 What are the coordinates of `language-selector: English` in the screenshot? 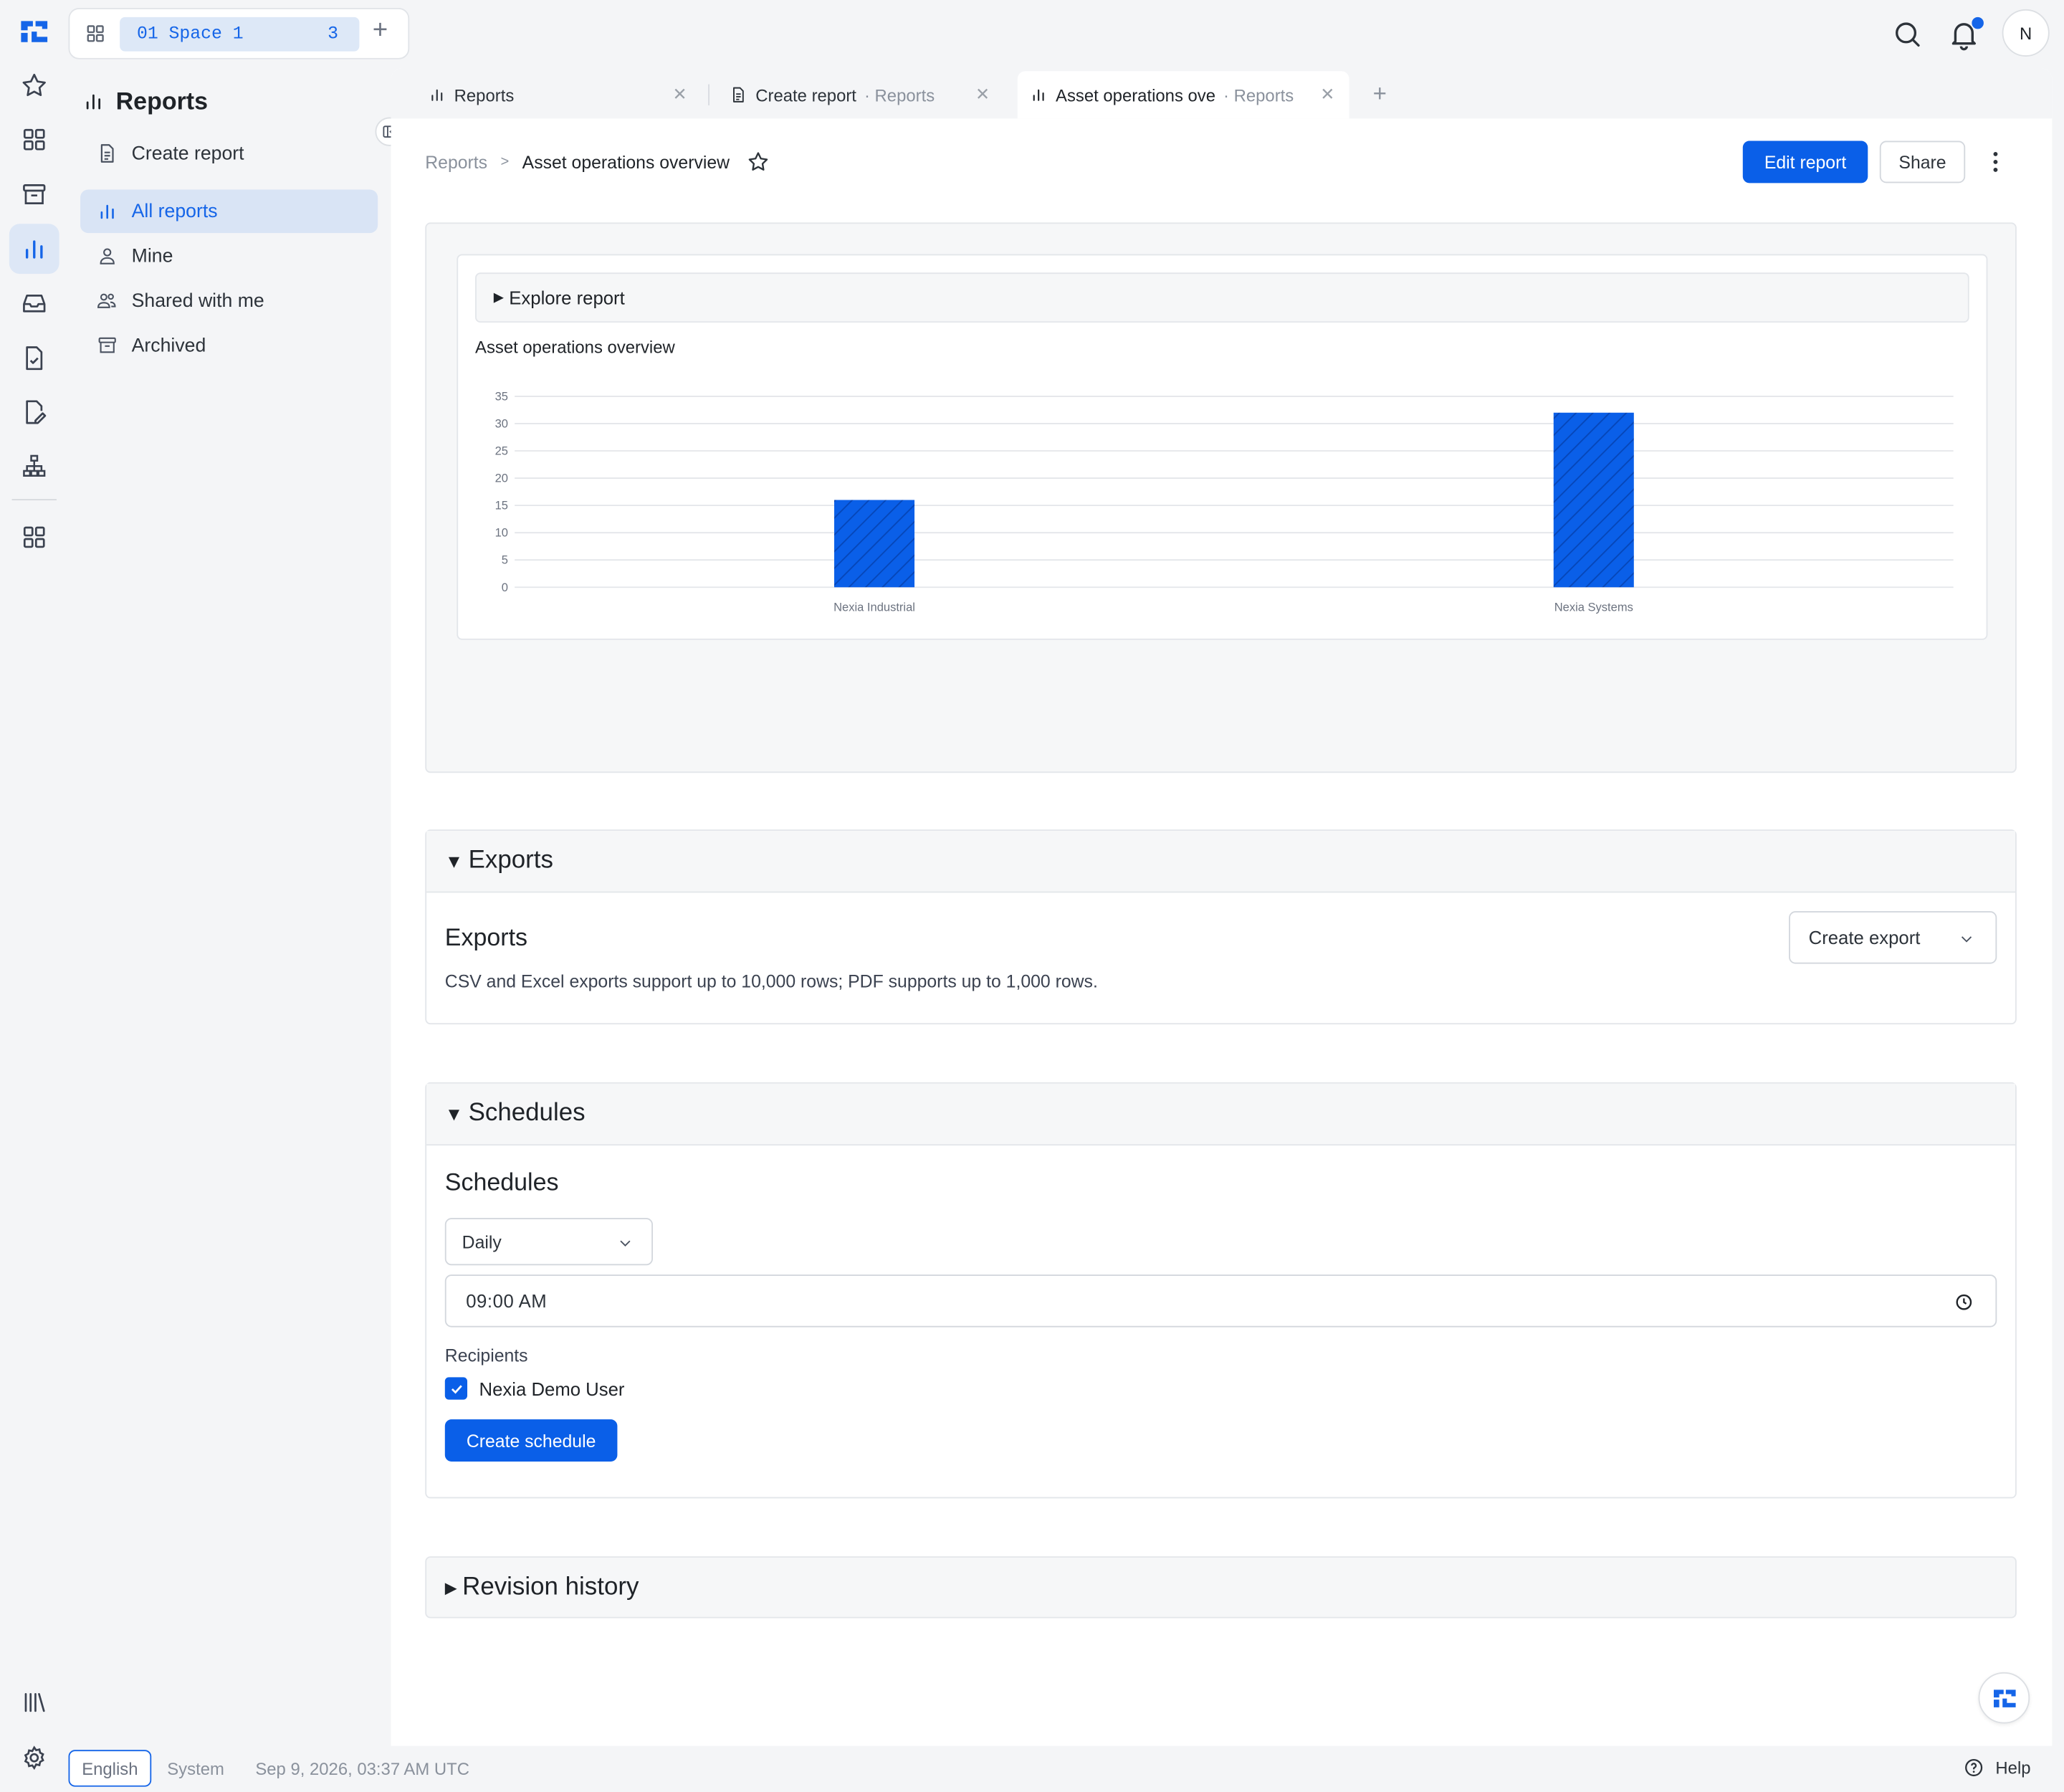 It's located at (110, 1769).